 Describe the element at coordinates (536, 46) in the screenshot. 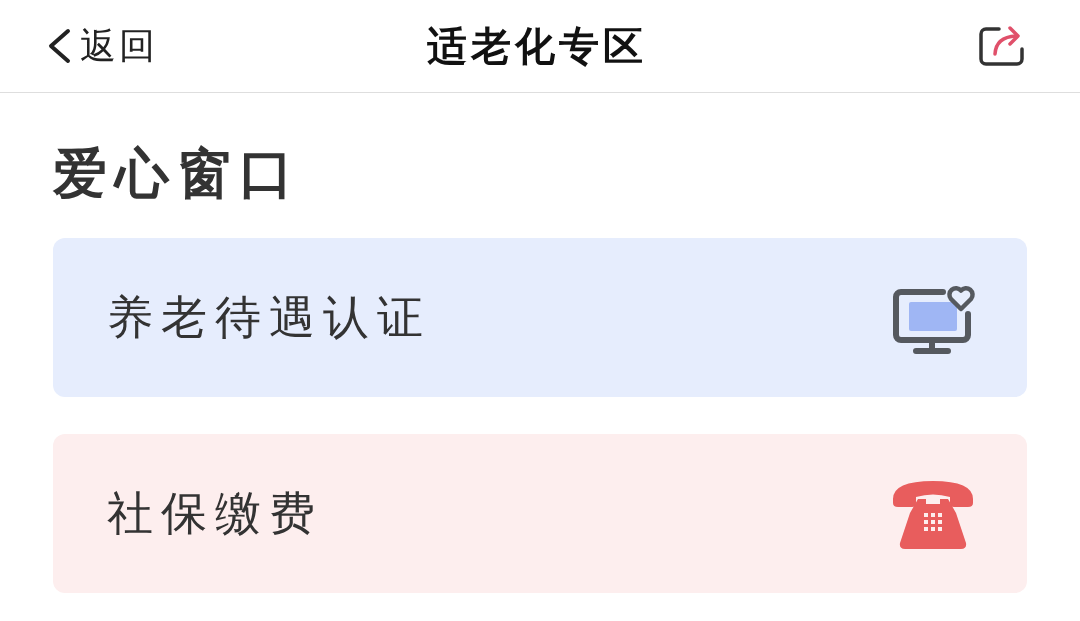

I see `page-title: 适老化专区` at that location.